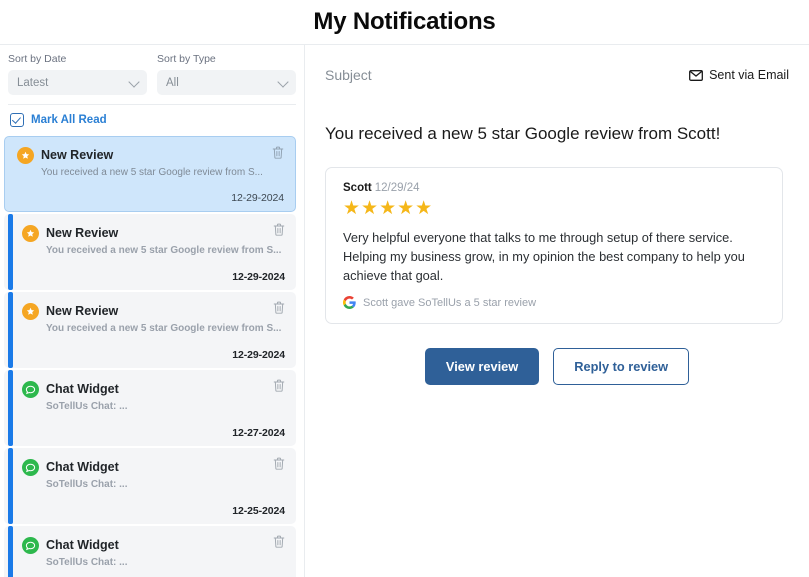 The width and height of the screenshot is (809, 577). What do you see at coordinates (37, 59) in the screenshot?
I see `sort-by-date-label: Sort by Date` at bounding box center [37, 59].